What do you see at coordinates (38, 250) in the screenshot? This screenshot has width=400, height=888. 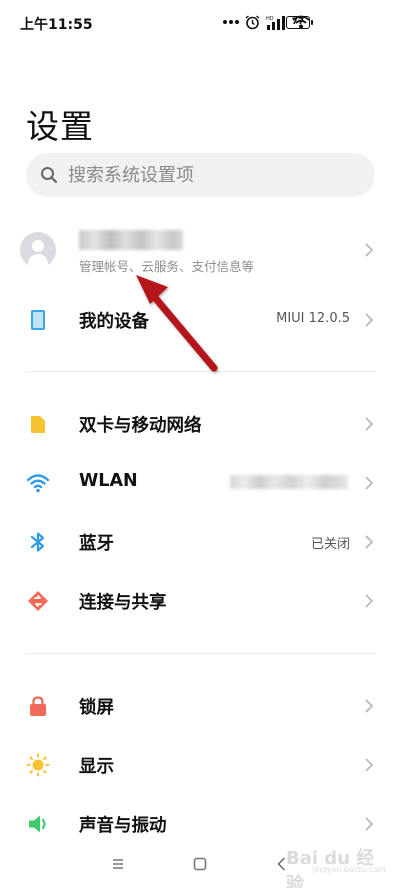 I see `avatar` at bounding box center [38, 250].